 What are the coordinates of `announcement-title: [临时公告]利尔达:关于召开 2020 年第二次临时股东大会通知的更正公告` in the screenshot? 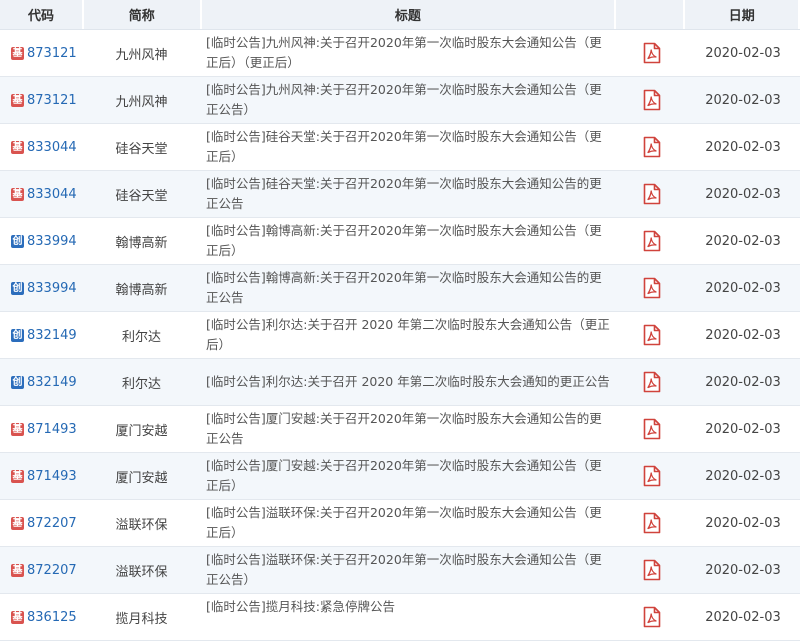 It's located at (409, 382).